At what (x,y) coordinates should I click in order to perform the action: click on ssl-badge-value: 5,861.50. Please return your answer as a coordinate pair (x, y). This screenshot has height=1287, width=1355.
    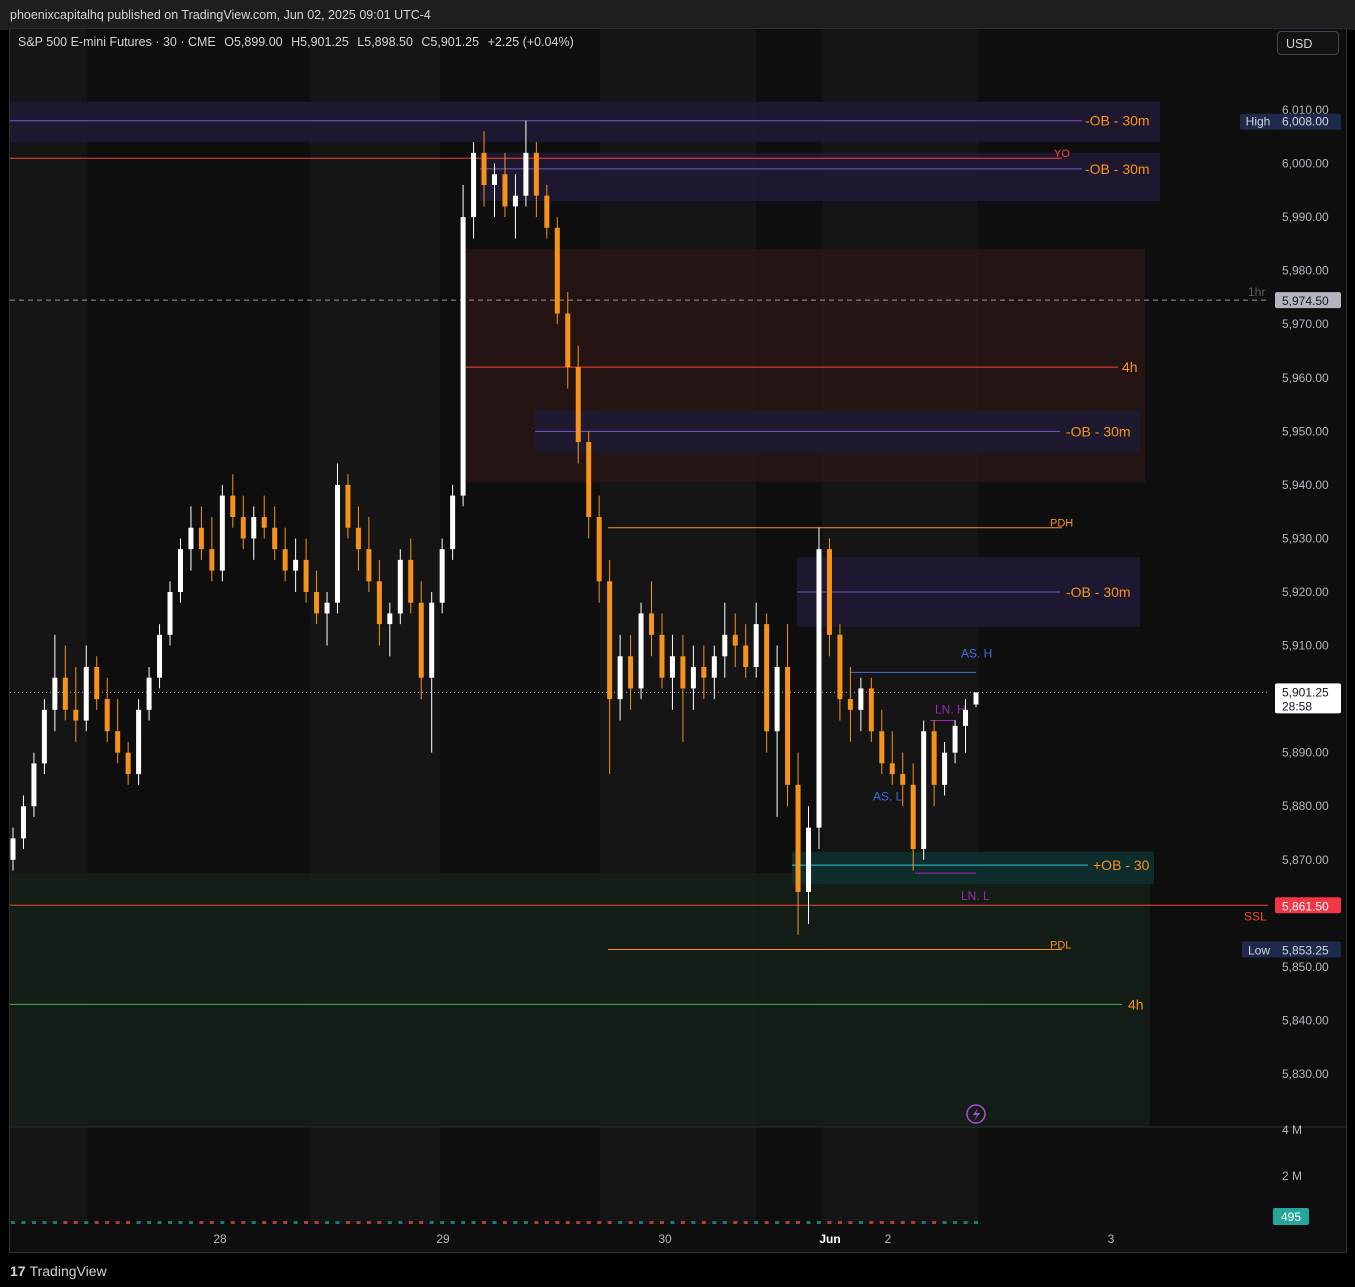
    Looking at the image, I should click on (1305, 906).